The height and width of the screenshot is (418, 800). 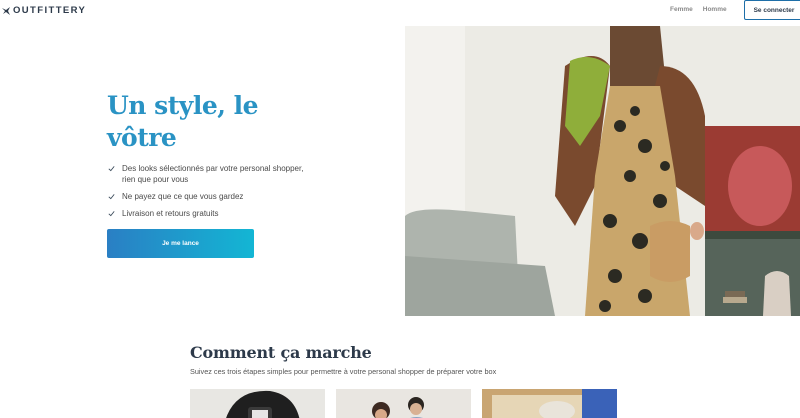 I want to click on logo: OUTFITTERY, so click(x=44, y=10).